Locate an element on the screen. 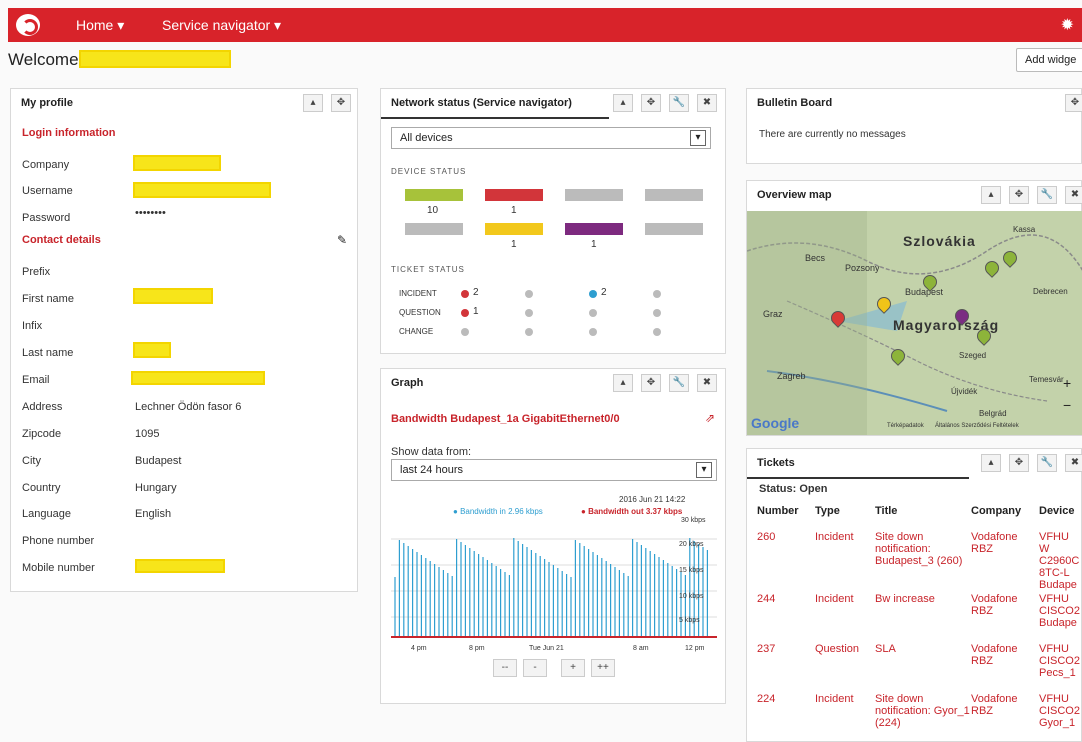 This screenshot has height=742, width=1082. time-range-select: last 24 hours ▾ is located at coordinates (554, 470).